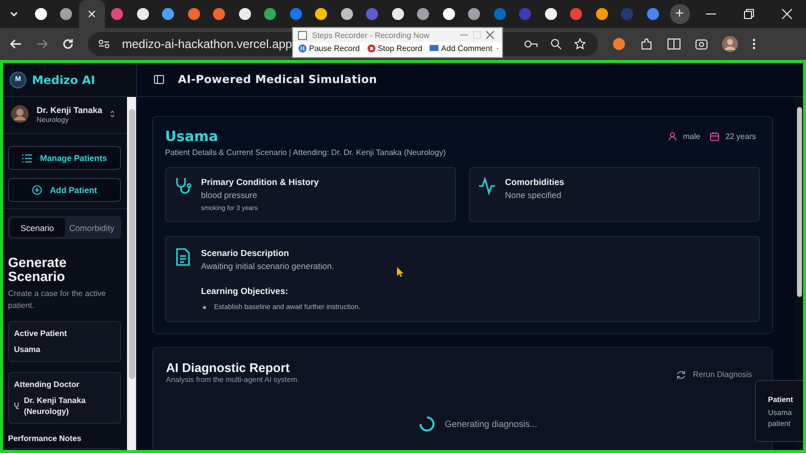 The width and height of the screenshot is (806, 453). Describe the element at coordinates (183, 257) in the screenshot. I see `document-icon` at that location.